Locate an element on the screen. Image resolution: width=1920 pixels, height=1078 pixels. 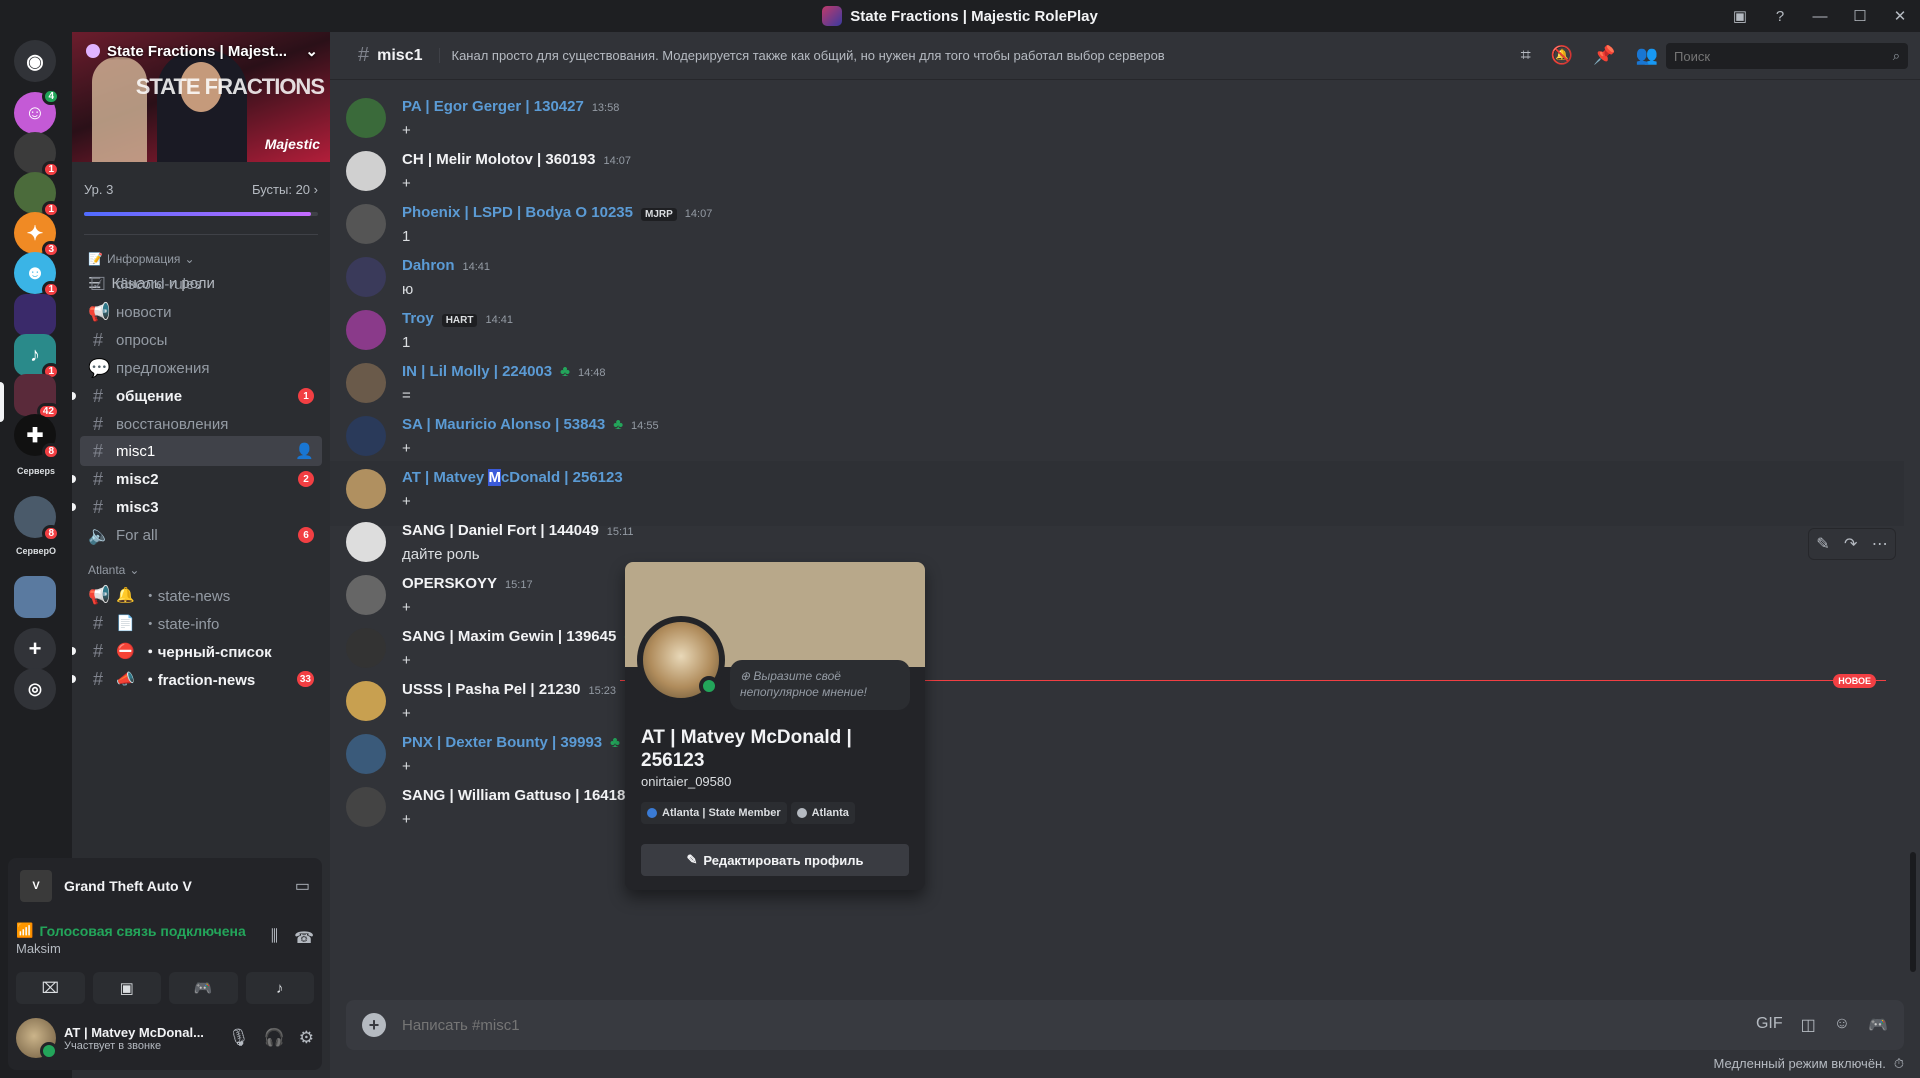
server-avatar: ✚ 8 is located at coordinates (37, 437).